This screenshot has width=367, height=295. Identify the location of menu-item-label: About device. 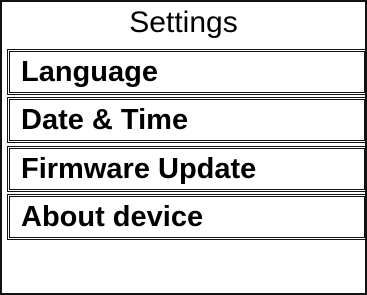
(112, 217).